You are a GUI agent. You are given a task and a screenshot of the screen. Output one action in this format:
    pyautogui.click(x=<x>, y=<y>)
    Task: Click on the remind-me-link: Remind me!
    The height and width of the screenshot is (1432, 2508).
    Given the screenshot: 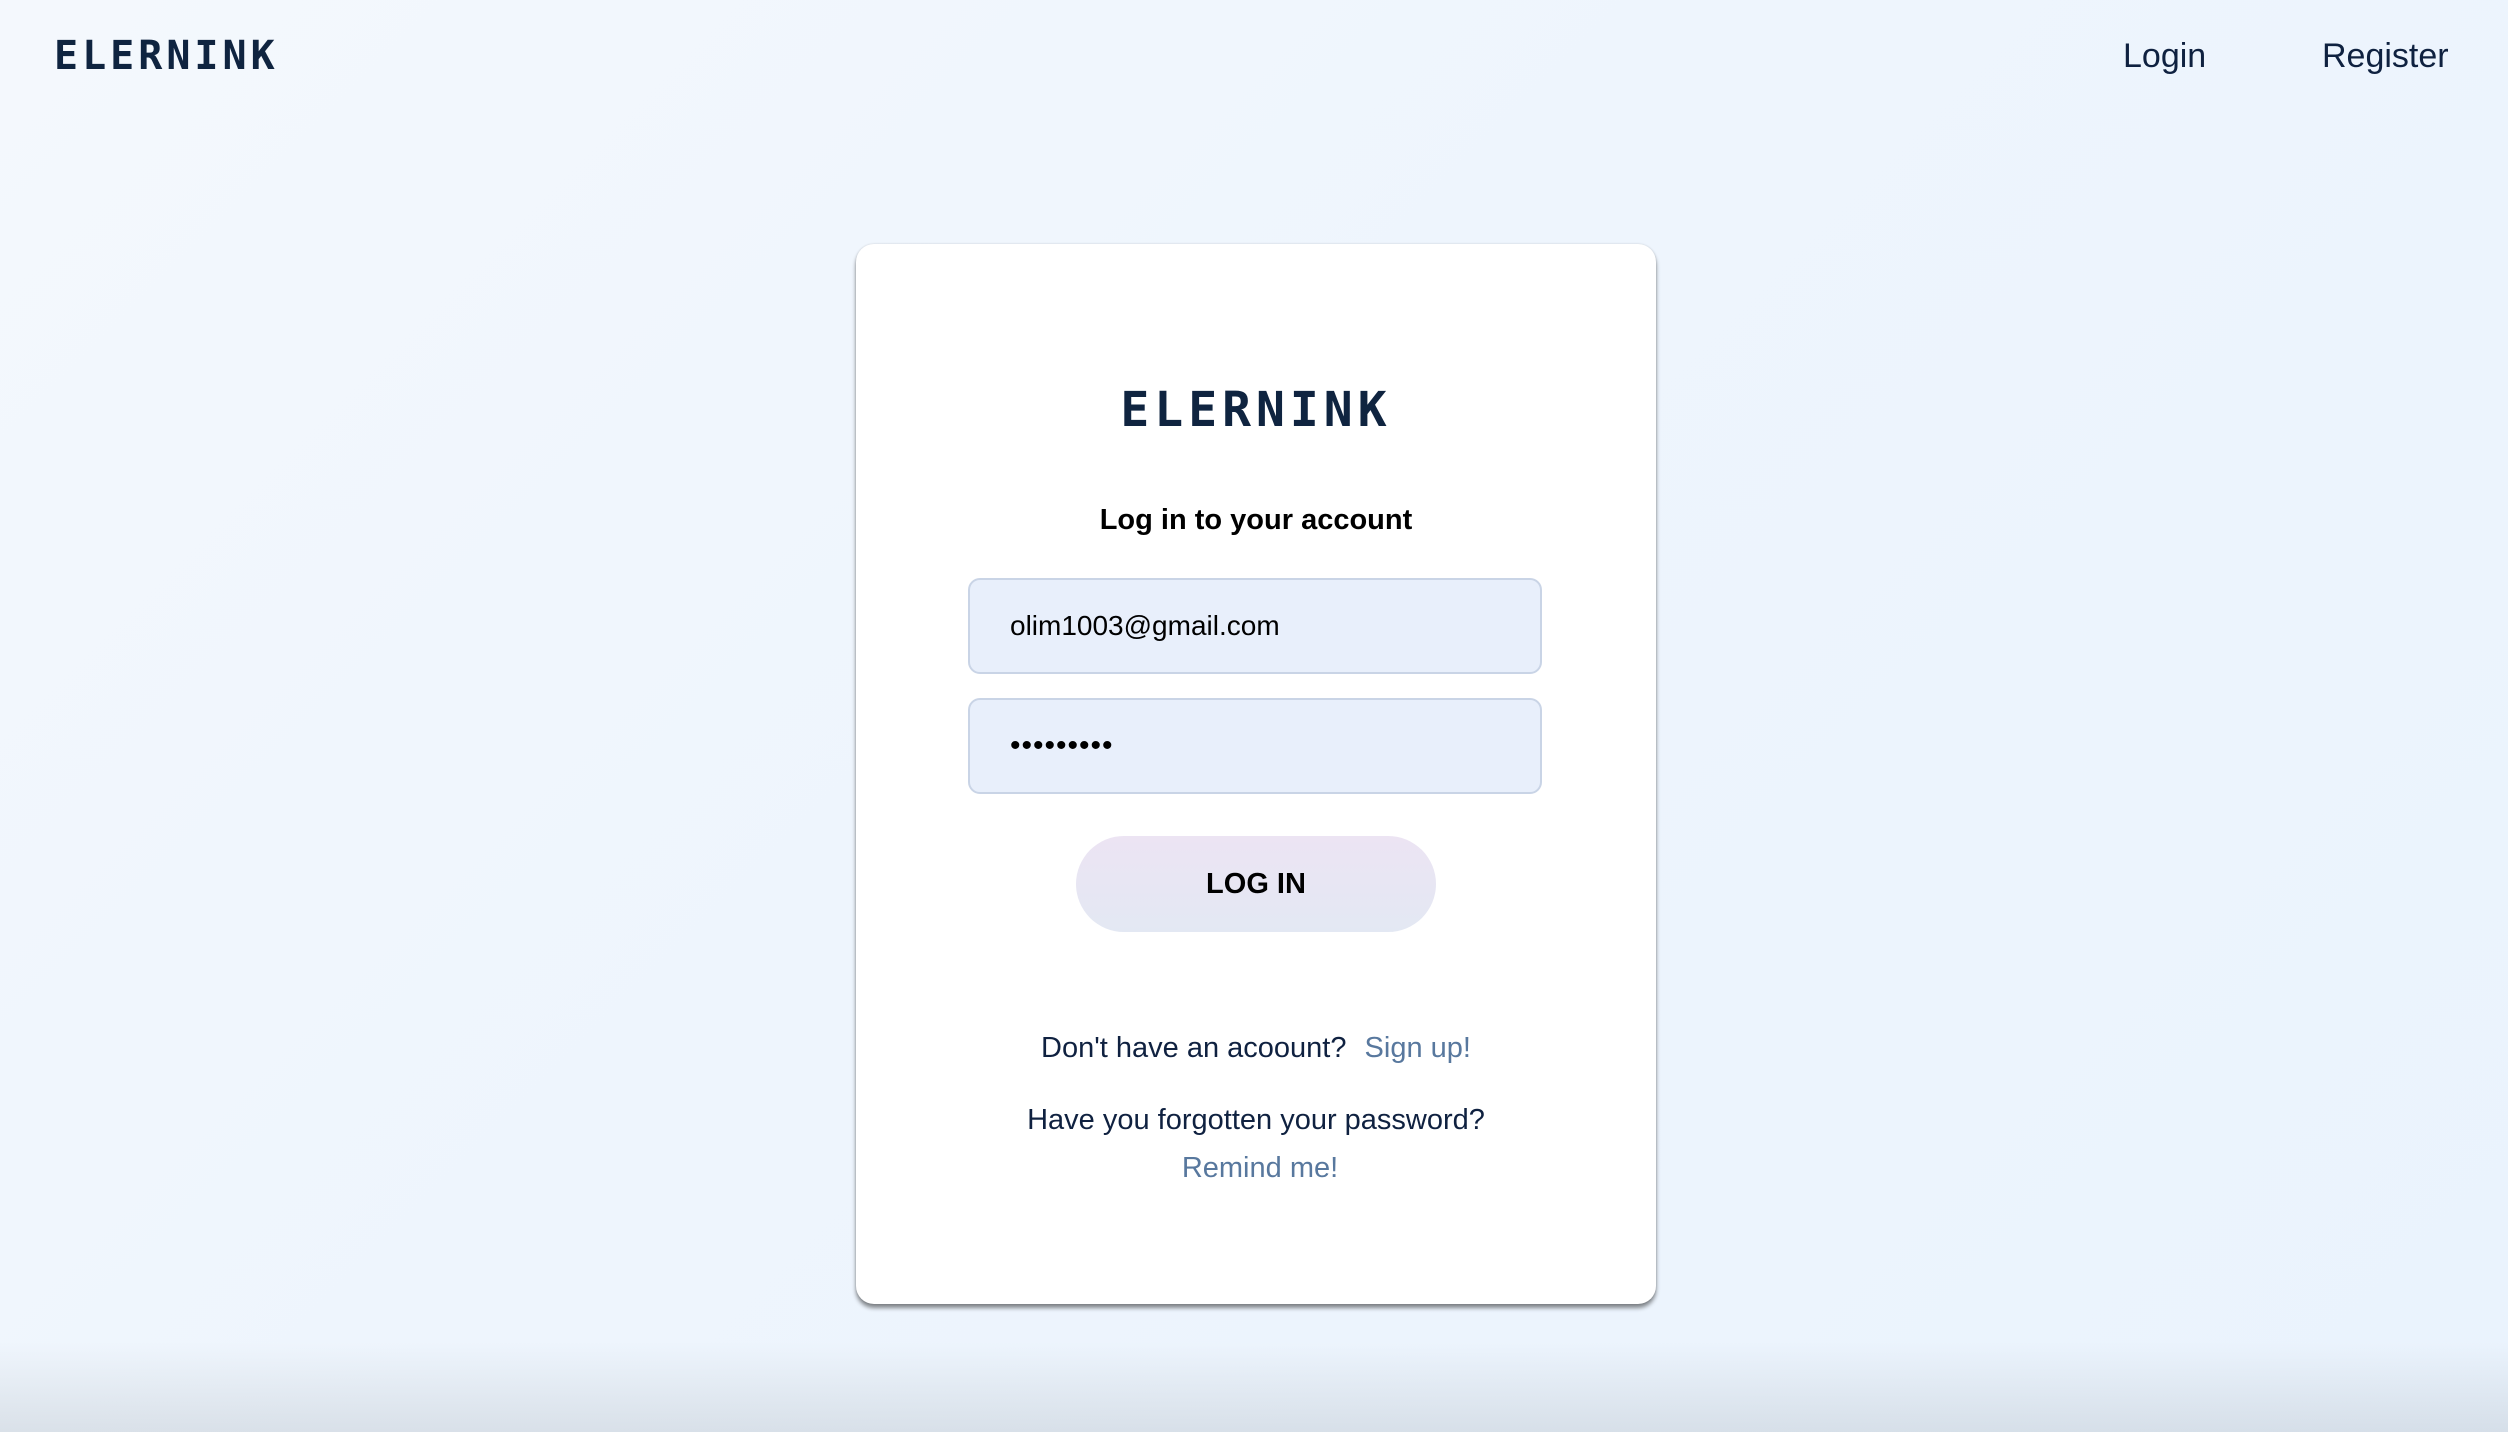 What is the action you would take?
    pyautogui.click(x=1260, y=1168)
    